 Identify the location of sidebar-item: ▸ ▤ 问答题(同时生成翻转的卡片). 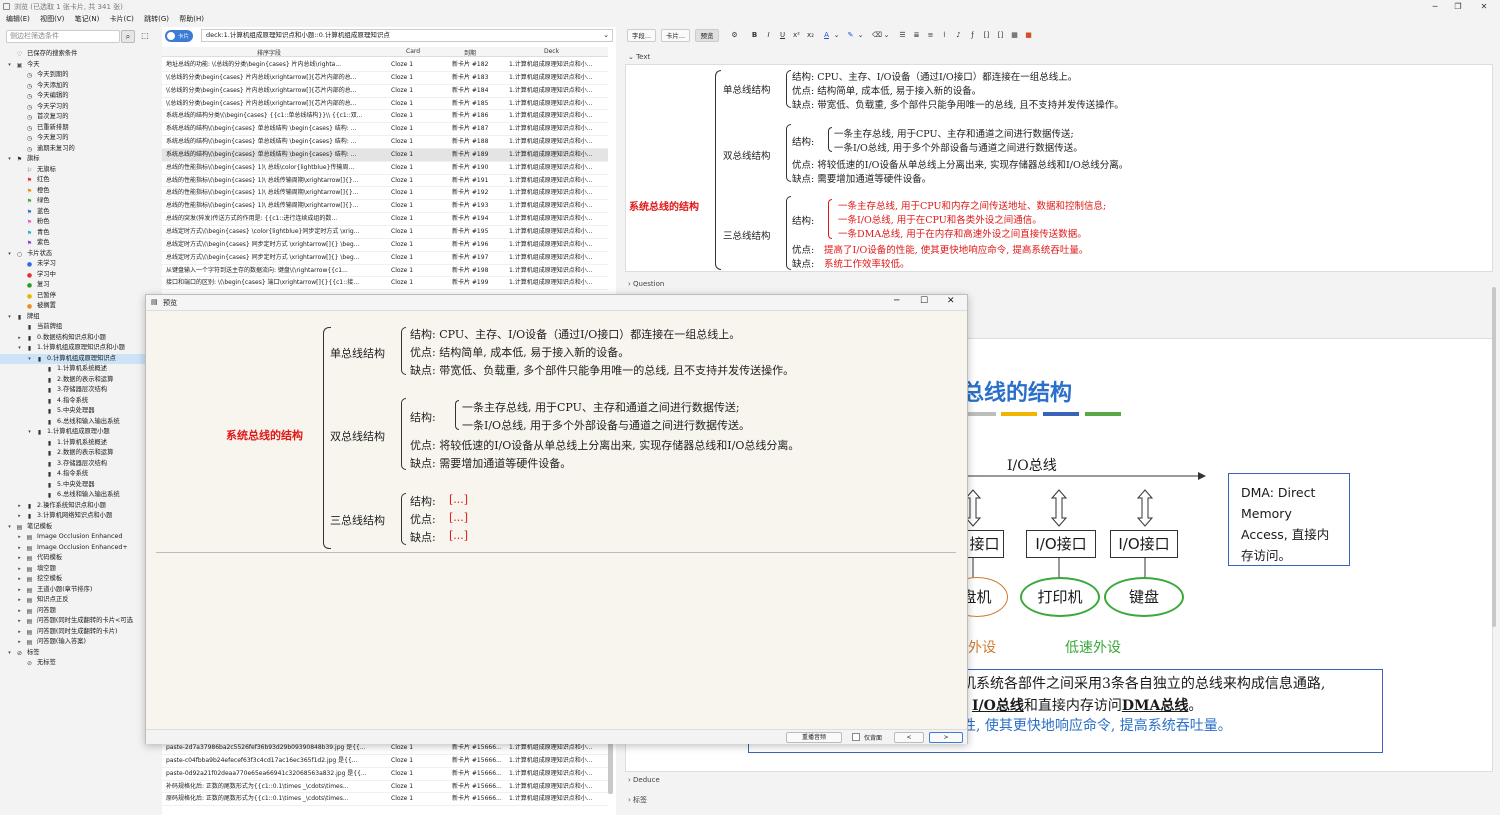
(80, 632).